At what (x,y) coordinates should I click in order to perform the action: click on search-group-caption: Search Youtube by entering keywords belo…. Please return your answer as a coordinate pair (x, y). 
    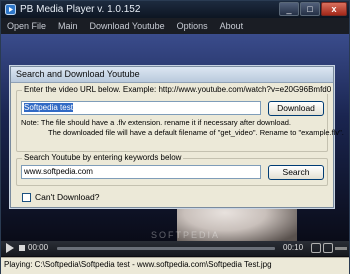
    Looking at the image, I should click on (103, 157).